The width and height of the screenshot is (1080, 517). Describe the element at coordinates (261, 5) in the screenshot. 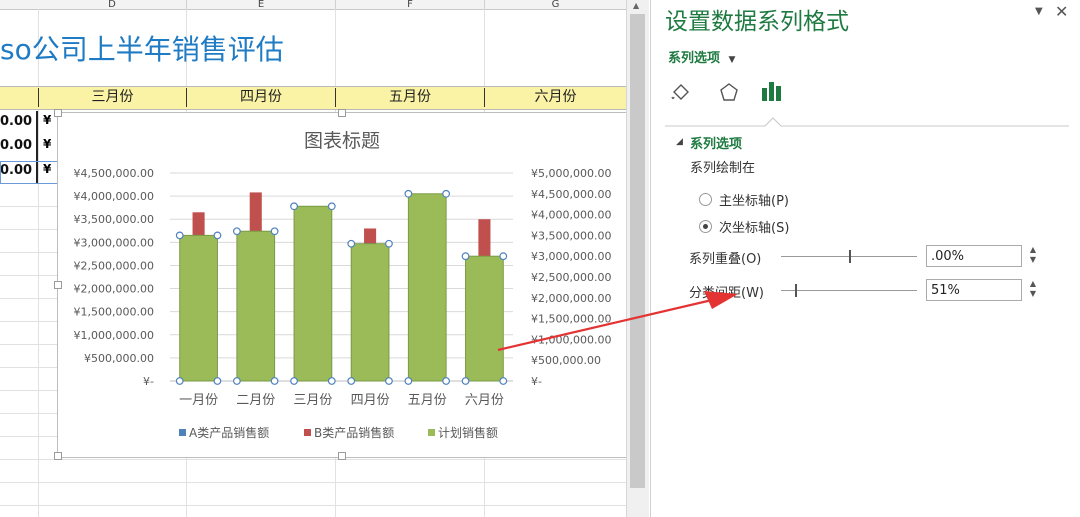

I see `column-header-e: E` at that location.